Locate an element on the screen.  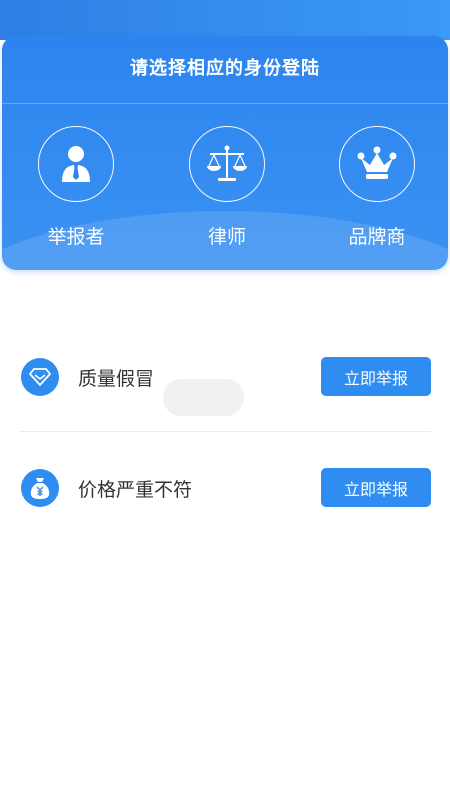
page-title: 请选择相应的身份登陆 is located at coordinates (225, 68).